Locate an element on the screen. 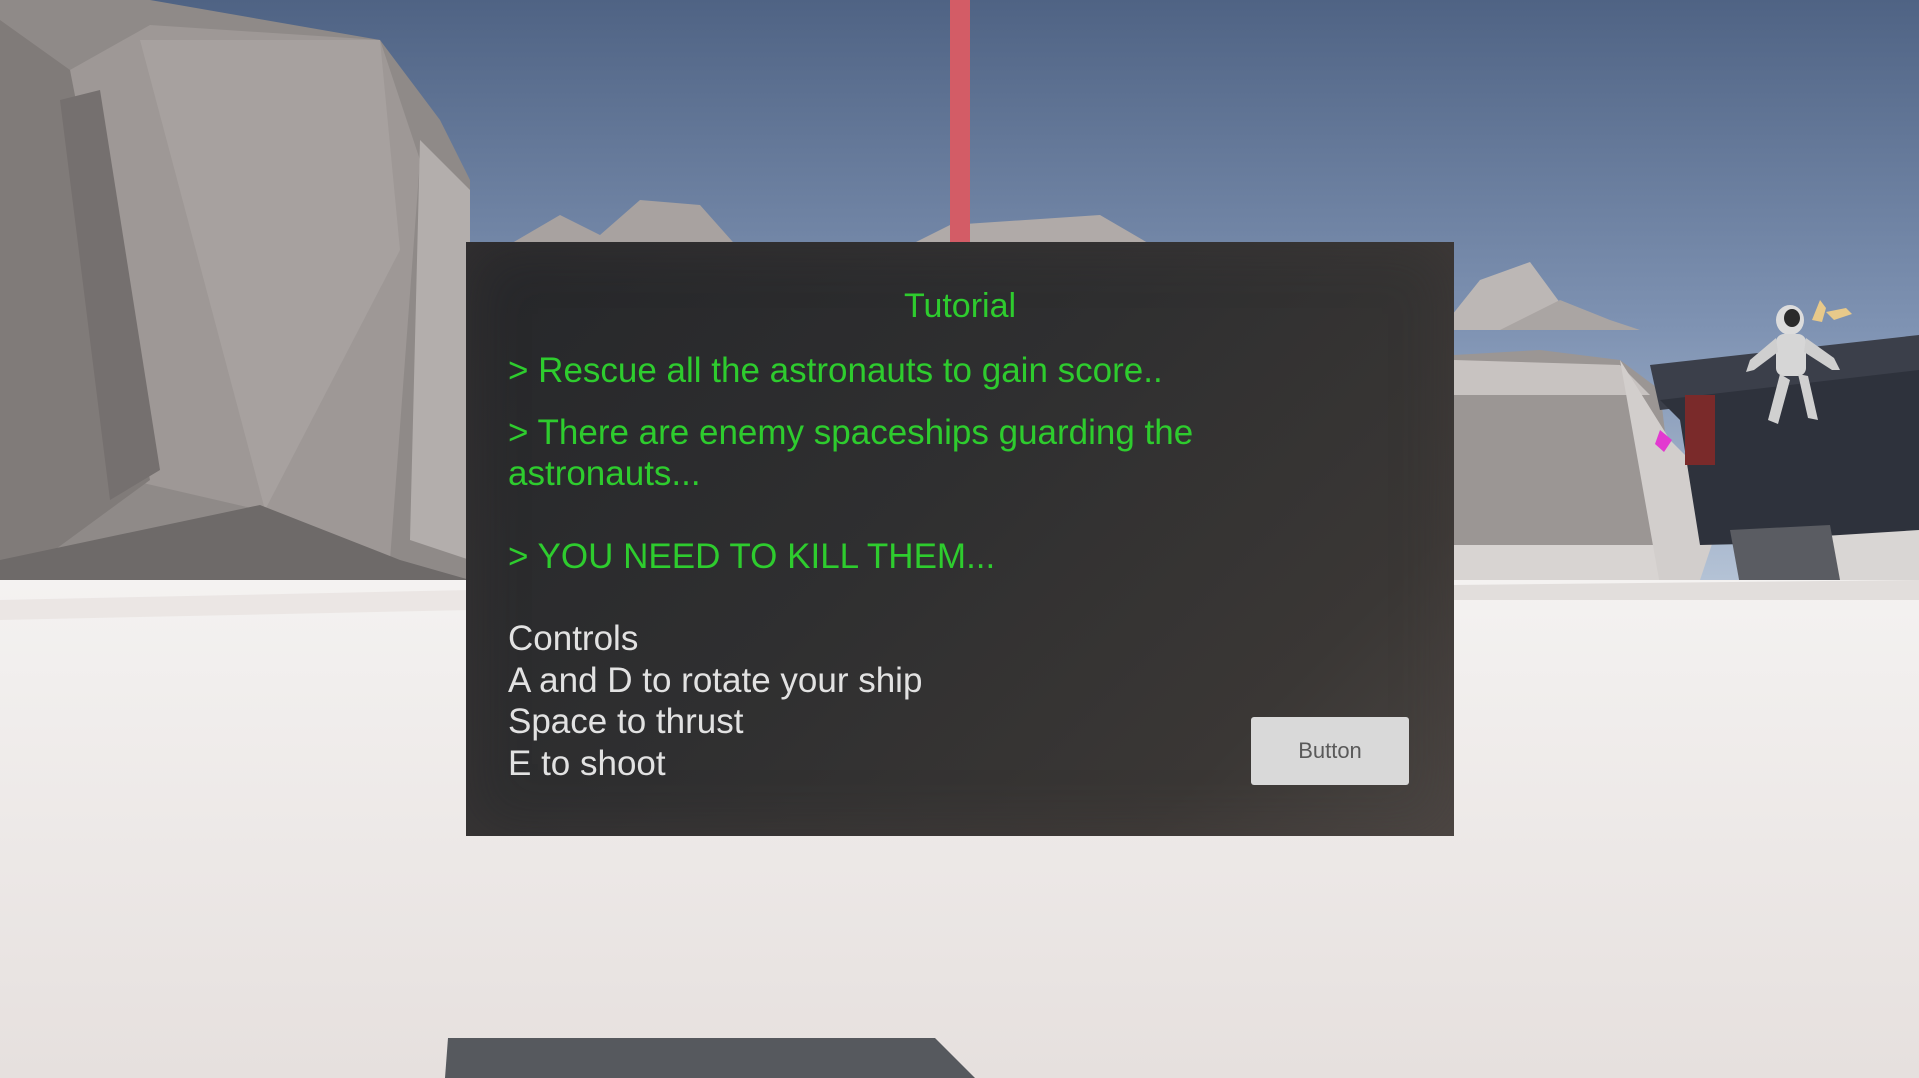  beacon-beam is located at coordinates (960, 122).